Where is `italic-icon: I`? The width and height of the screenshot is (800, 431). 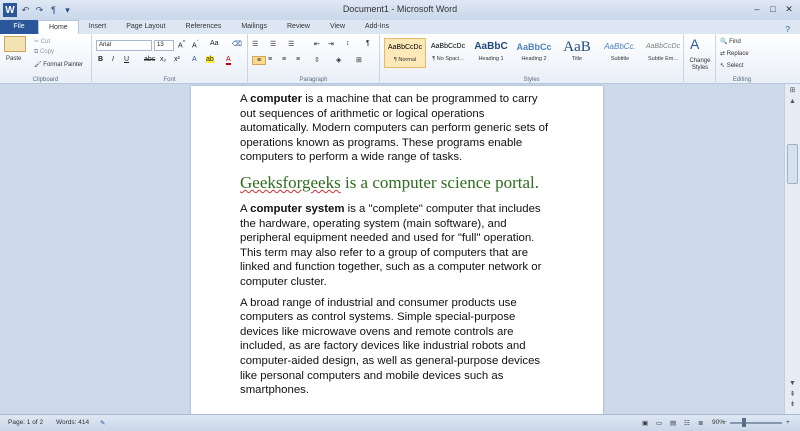 italic-icon: I is located at coordinates (113, 59).